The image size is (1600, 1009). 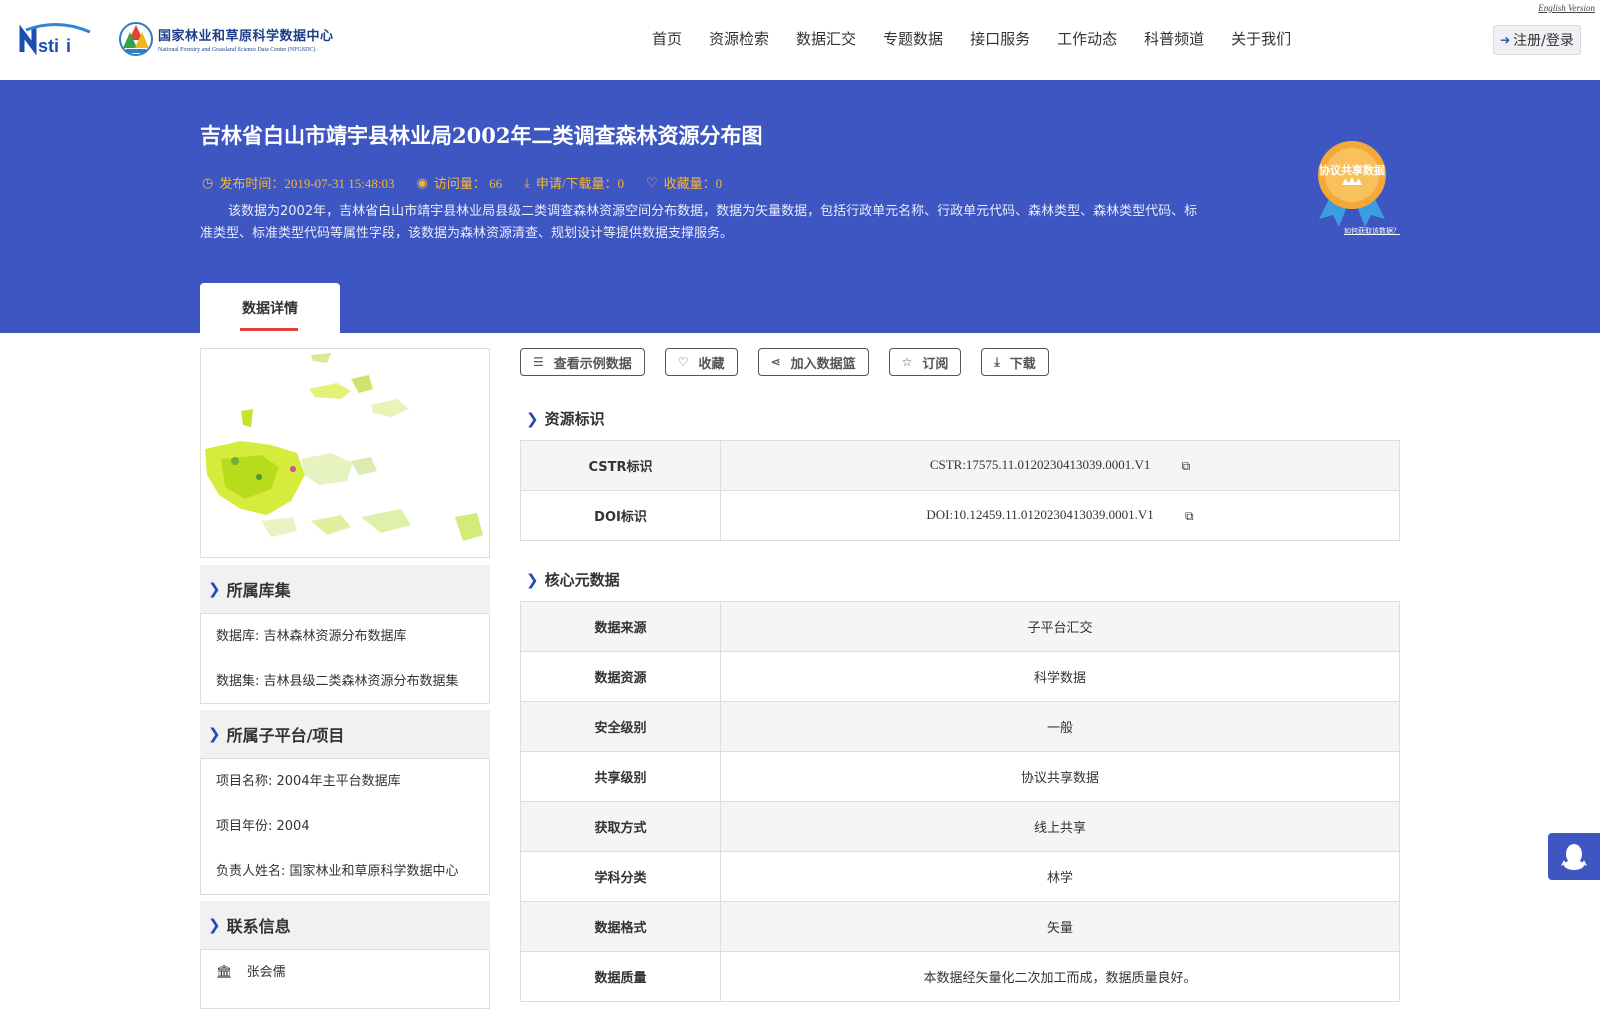 What do you see at coordinates (345, 589) in the screenshot?
I see `library-section-header: ❯ 所属库集` at bounding box center [345, 589].